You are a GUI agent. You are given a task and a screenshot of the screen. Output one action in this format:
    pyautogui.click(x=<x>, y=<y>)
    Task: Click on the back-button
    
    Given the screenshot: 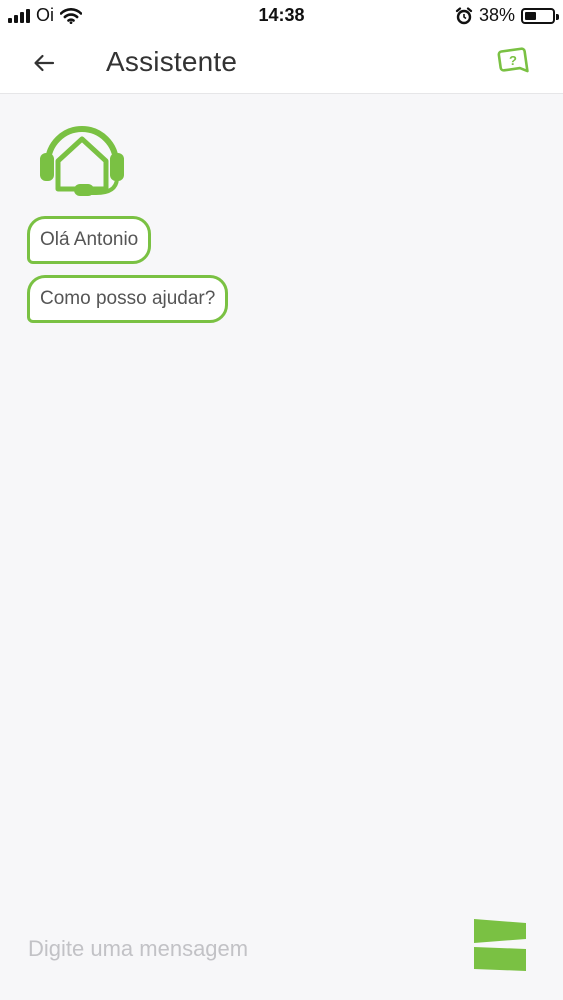 What is the action you would take?
    pyautogui.click(x=44, y=63)
    